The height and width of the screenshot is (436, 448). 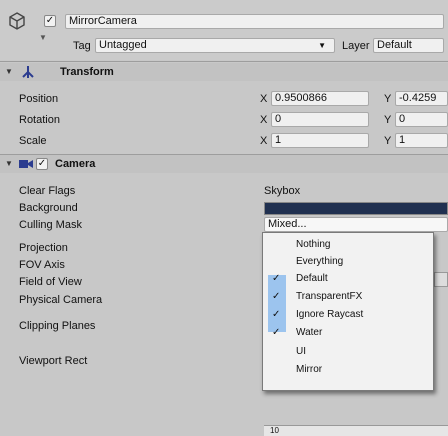 I want to click on position-x-axis: X, so click(x=263, y=99).